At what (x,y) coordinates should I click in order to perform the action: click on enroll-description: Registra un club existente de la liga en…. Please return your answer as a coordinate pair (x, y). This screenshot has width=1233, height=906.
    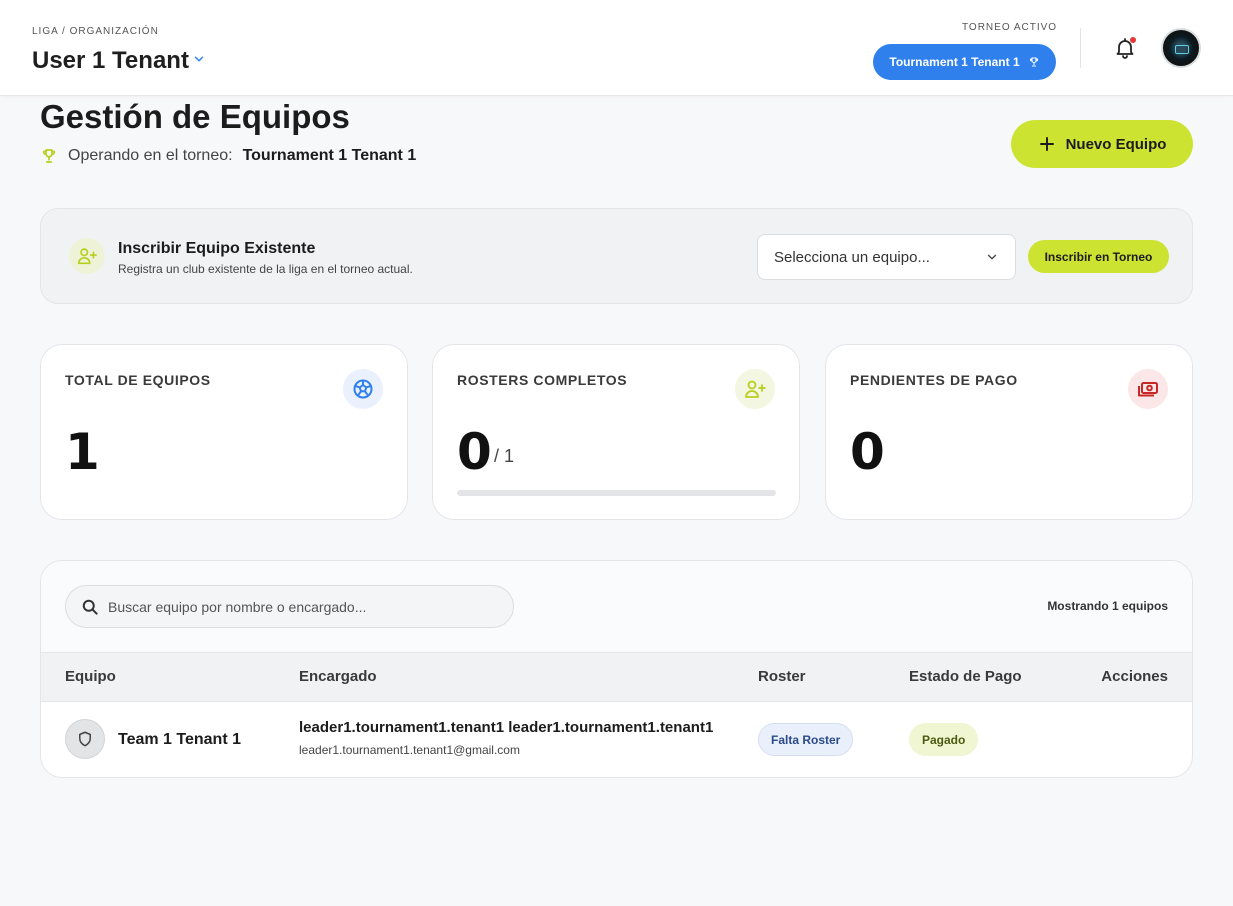
    Looking at the image, I should click on (265, 269).